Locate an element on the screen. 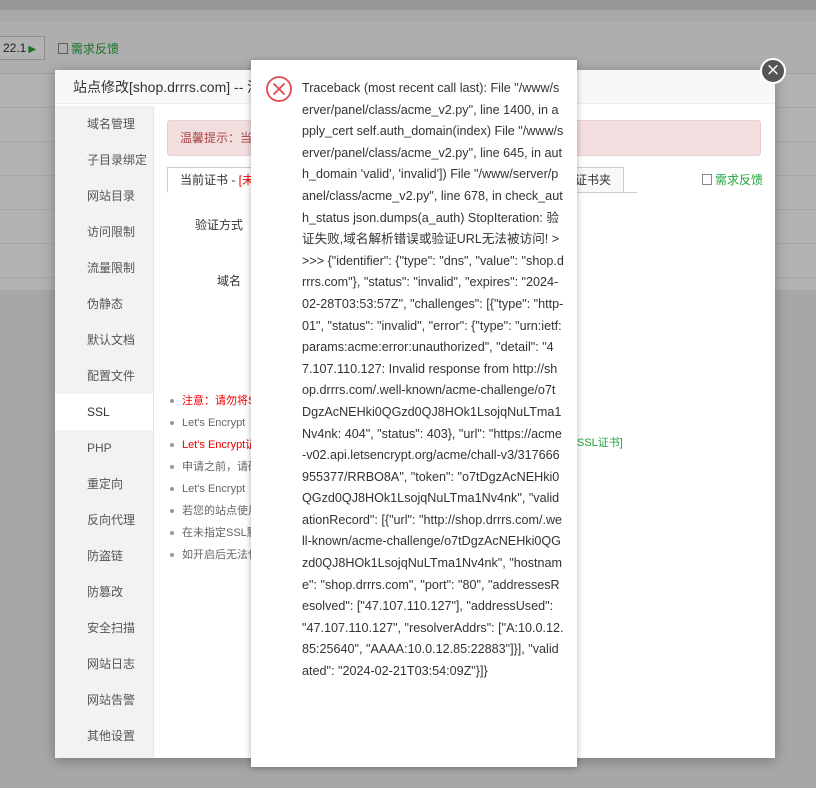 The height and width of the screenshot is (788, 816). nav-item-traffic-limit: 流量限制 is located at coordinates (104, 268).